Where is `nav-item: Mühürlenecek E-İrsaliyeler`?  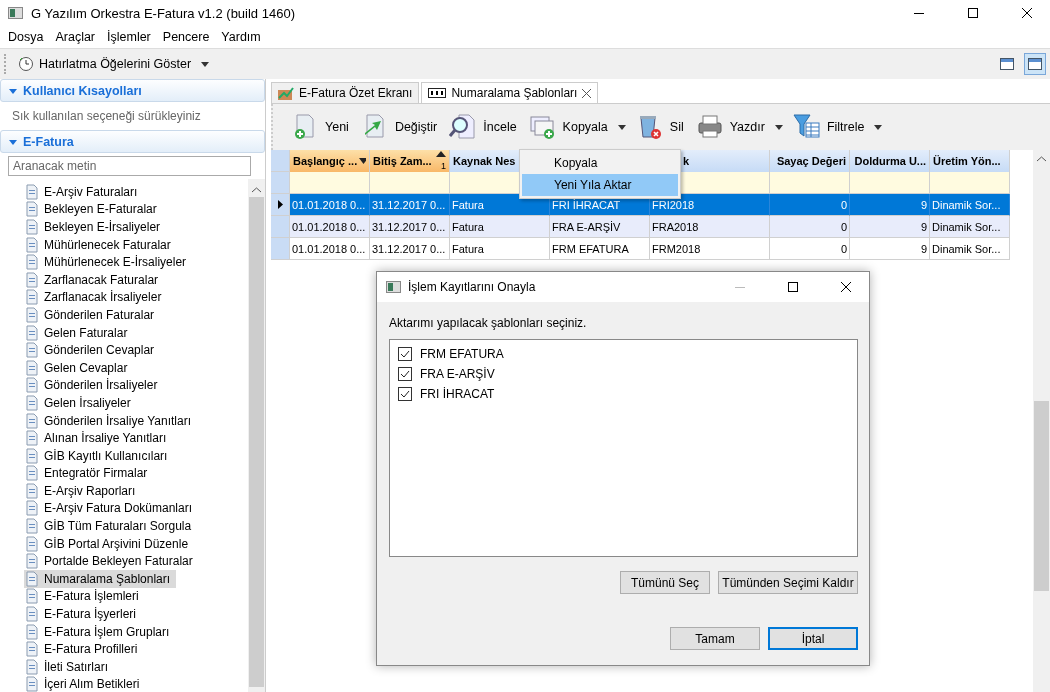 nav-item: Mühürlenecek E-İrsaliyeler is located at coordinates (108, 262).